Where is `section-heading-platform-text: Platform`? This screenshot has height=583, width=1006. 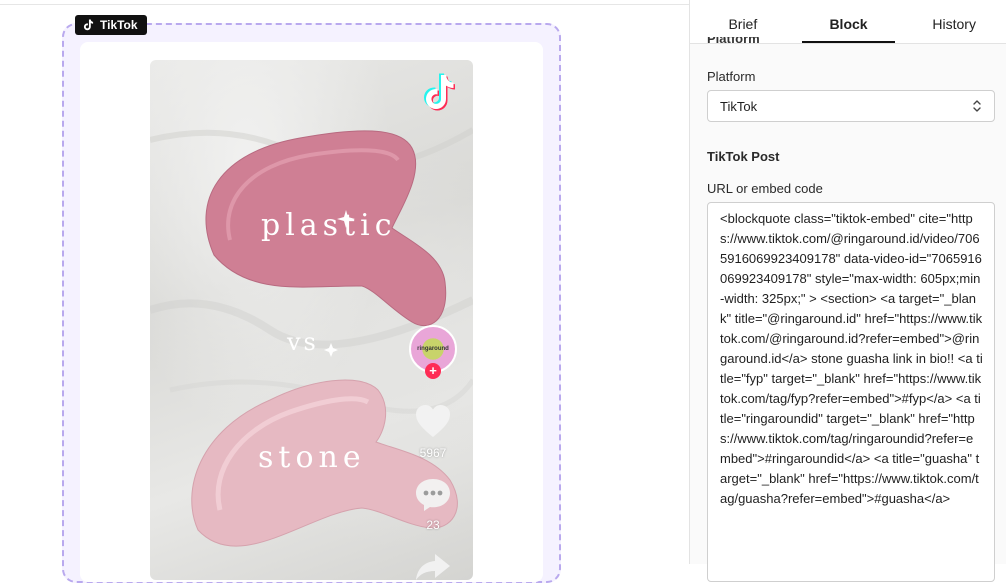
section-heading-platform-text: Platform is located at coordinates (733, 41).